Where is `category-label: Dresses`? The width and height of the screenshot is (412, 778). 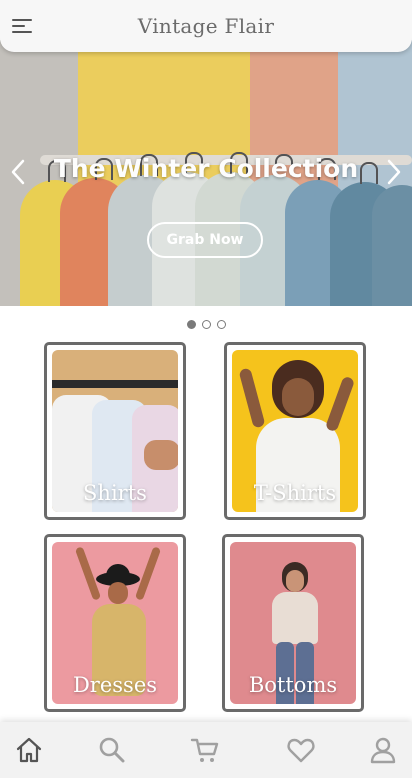
category-label: Dresses is located at coordinates (115, 685).